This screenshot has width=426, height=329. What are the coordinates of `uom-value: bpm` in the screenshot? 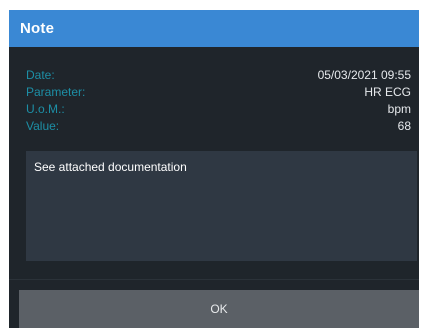 It's located at (399, 108).